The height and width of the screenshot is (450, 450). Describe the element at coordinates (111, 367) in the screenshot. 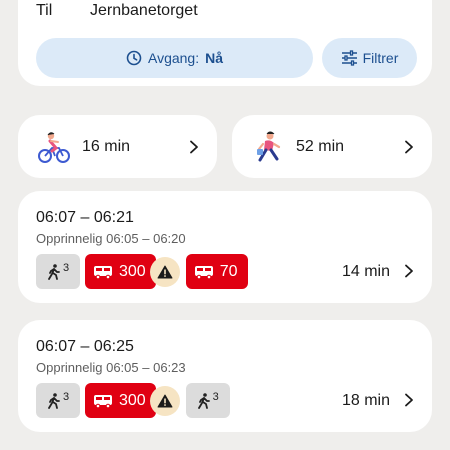

I see `trip-original-time: Opprinnelig 06:05 – 06:23` at that location.